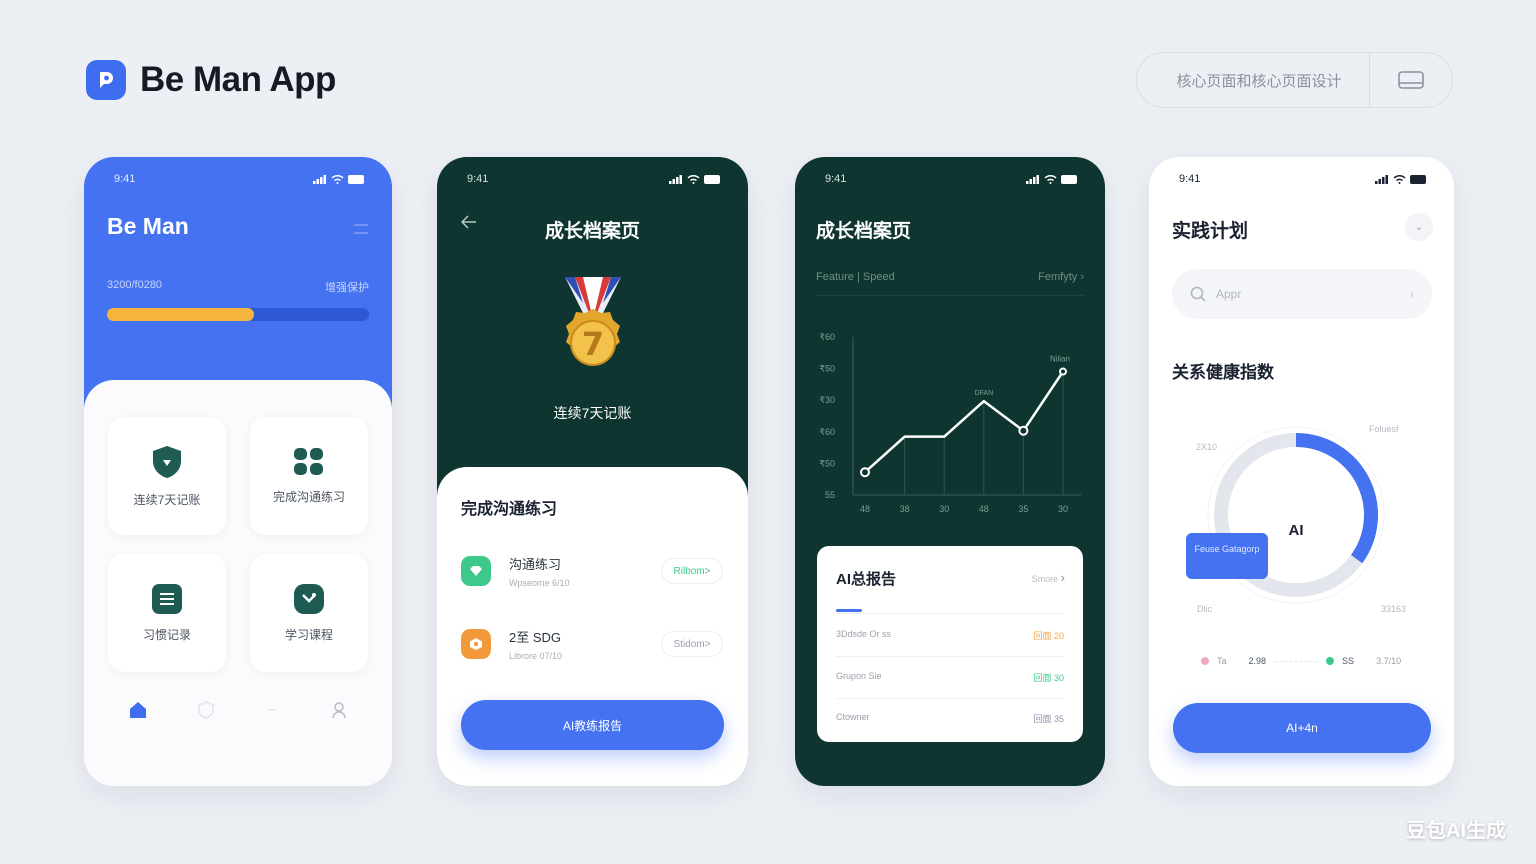 This screenshot has width=1536, height=864. I want to click on chart-filter: Feature | Speed Femfyty ›, so click(950, 283).